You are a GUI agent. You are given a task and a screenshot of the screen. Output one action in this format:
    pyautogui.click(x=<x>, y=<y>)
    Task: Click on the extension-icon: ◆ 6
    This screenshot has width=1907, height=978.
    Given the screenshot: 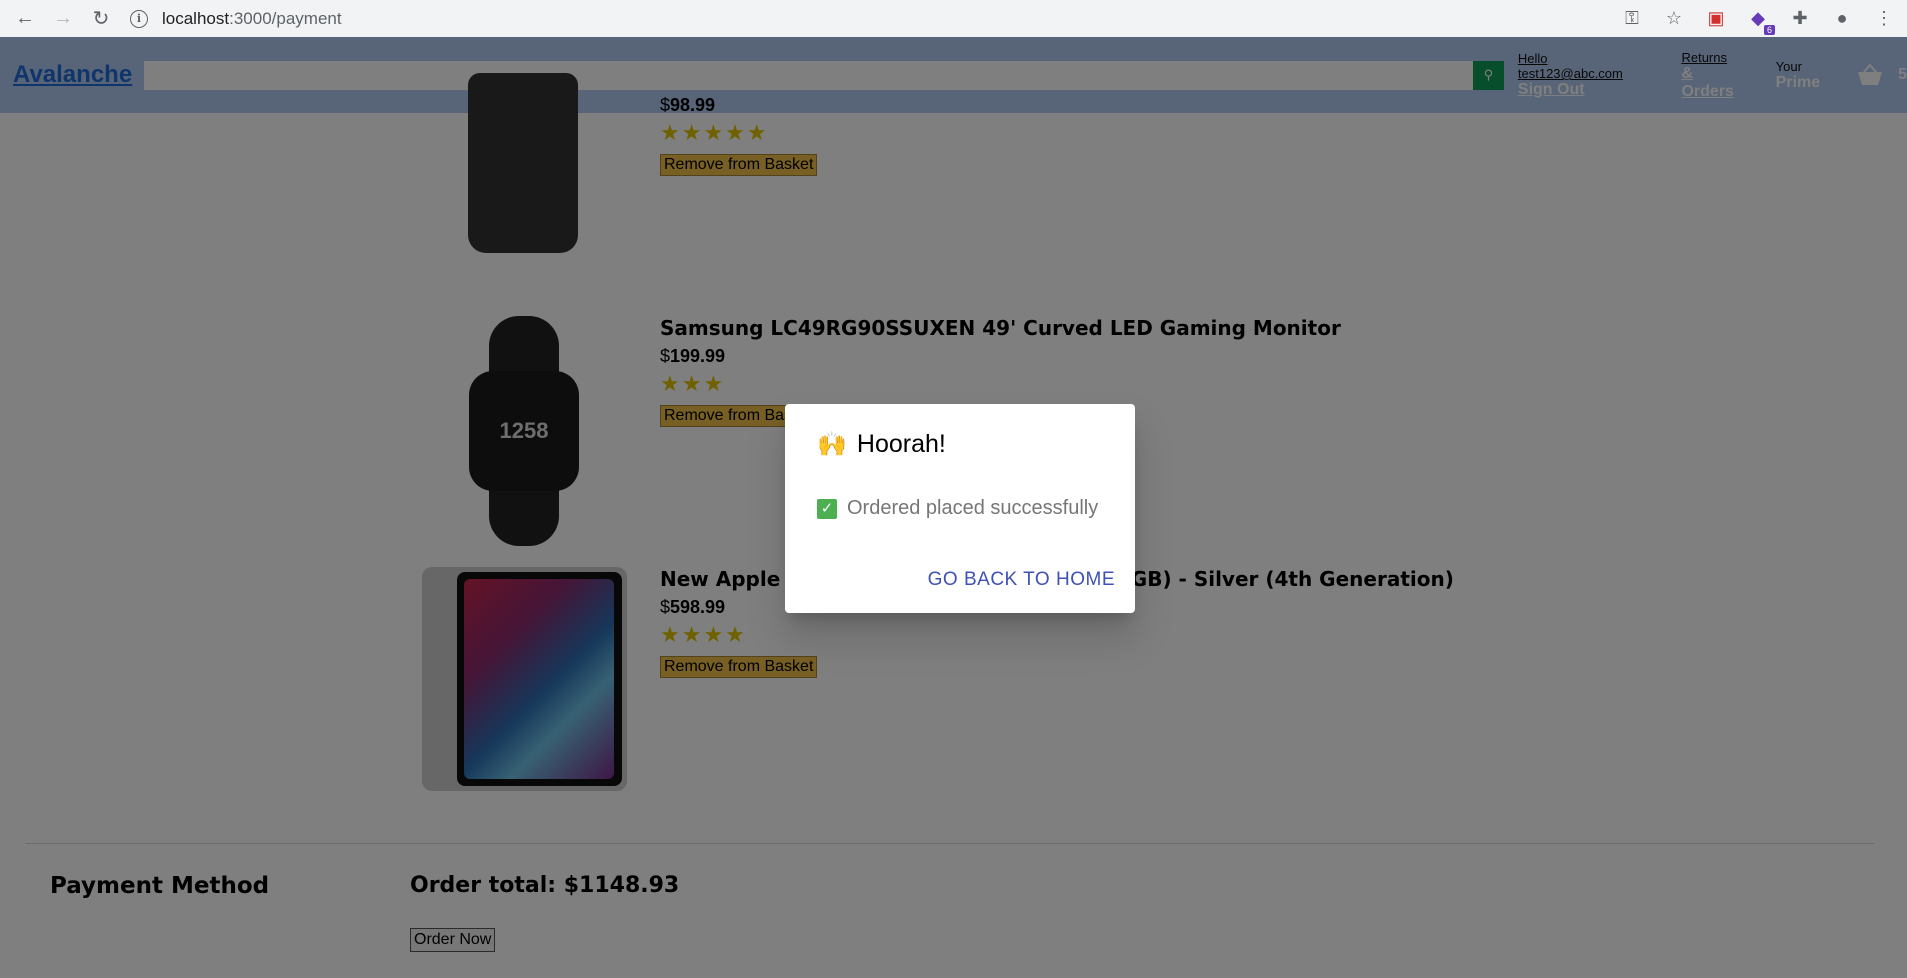 What is the action you would take?
    pyautogui.click(x=1761, y=21)
    